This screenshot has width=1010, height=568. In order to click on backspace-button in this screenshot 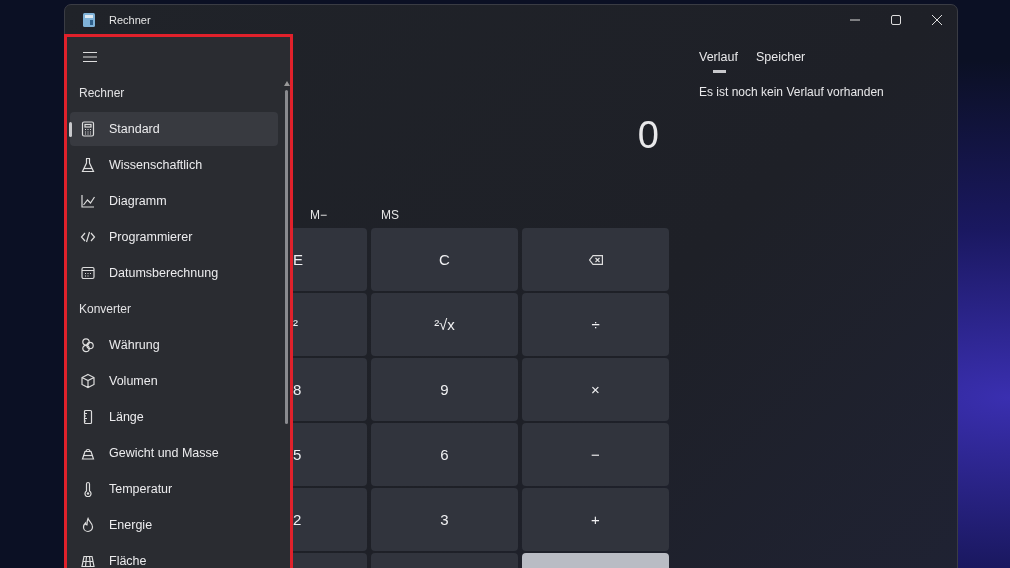, I will do `click(595, 259)`.